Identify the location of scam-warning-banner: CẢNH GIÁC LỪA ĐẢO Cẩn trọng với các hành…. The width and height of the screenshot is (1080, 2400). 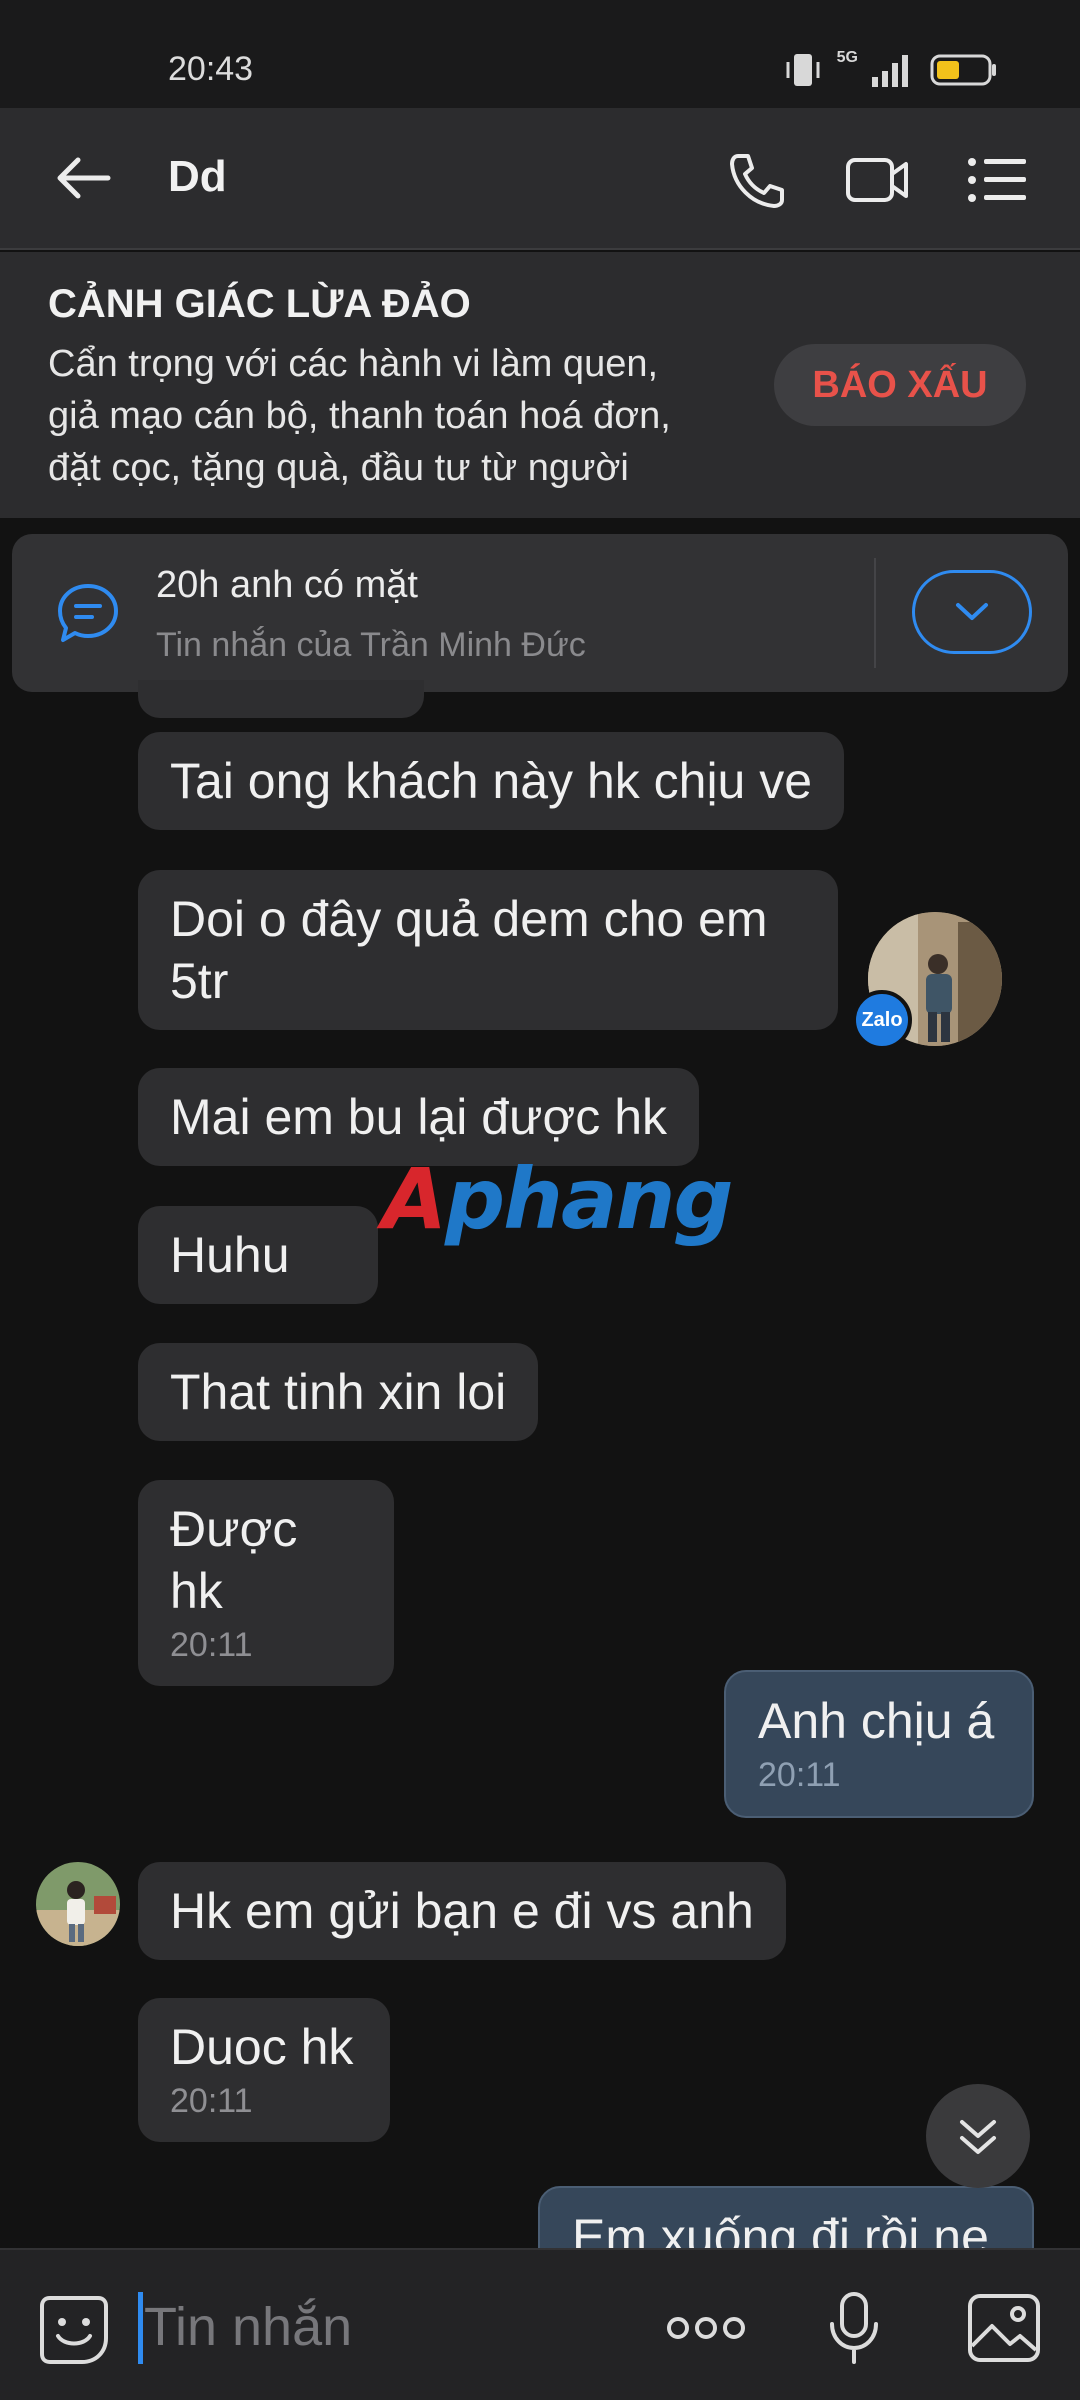
(540, 385).